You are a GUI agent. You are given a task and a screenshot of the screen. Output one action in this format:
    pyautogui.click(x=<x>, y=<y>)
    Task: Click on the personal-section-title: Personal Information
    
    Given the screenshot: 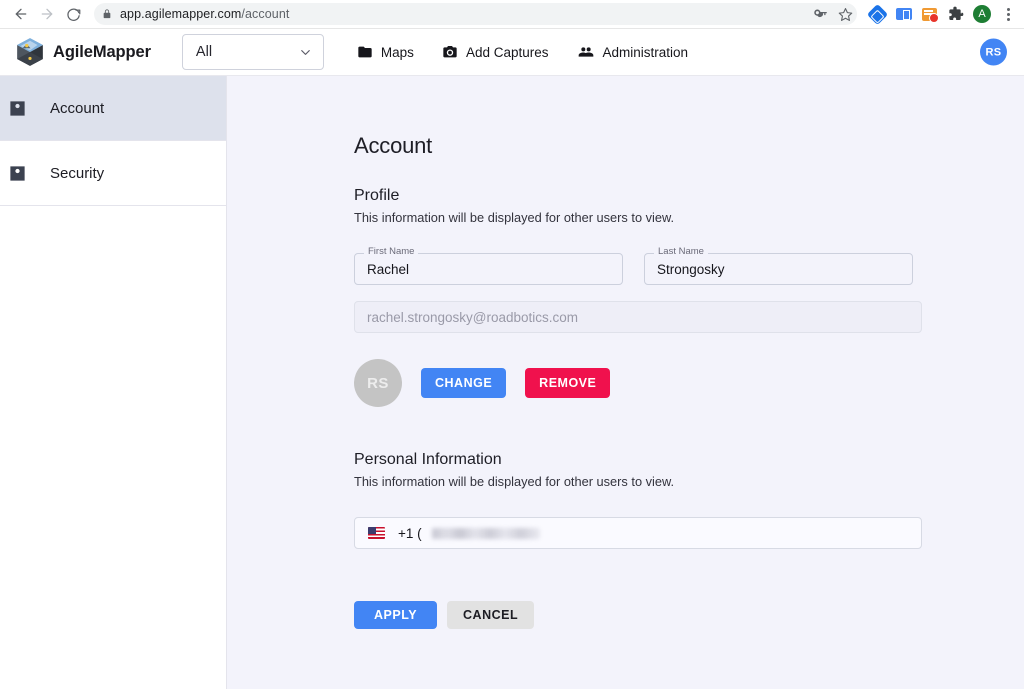 What is the action you would take?
    pyautogui.click(x=428, y=459)
    